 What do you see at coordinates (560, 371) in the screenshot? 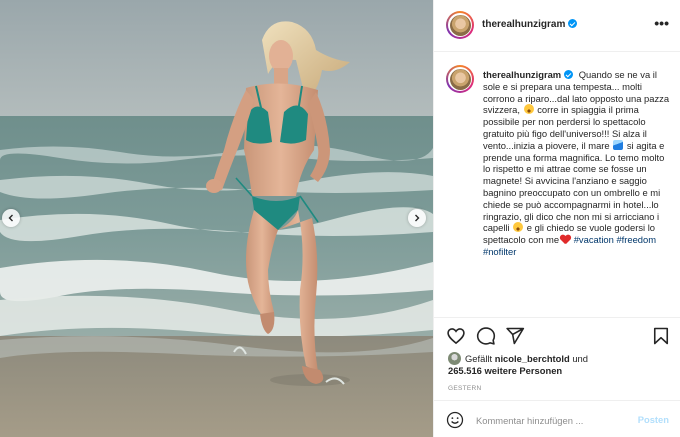
I see `likes-count: 265.516 weitere Personen` at bounding box center [560, 371].